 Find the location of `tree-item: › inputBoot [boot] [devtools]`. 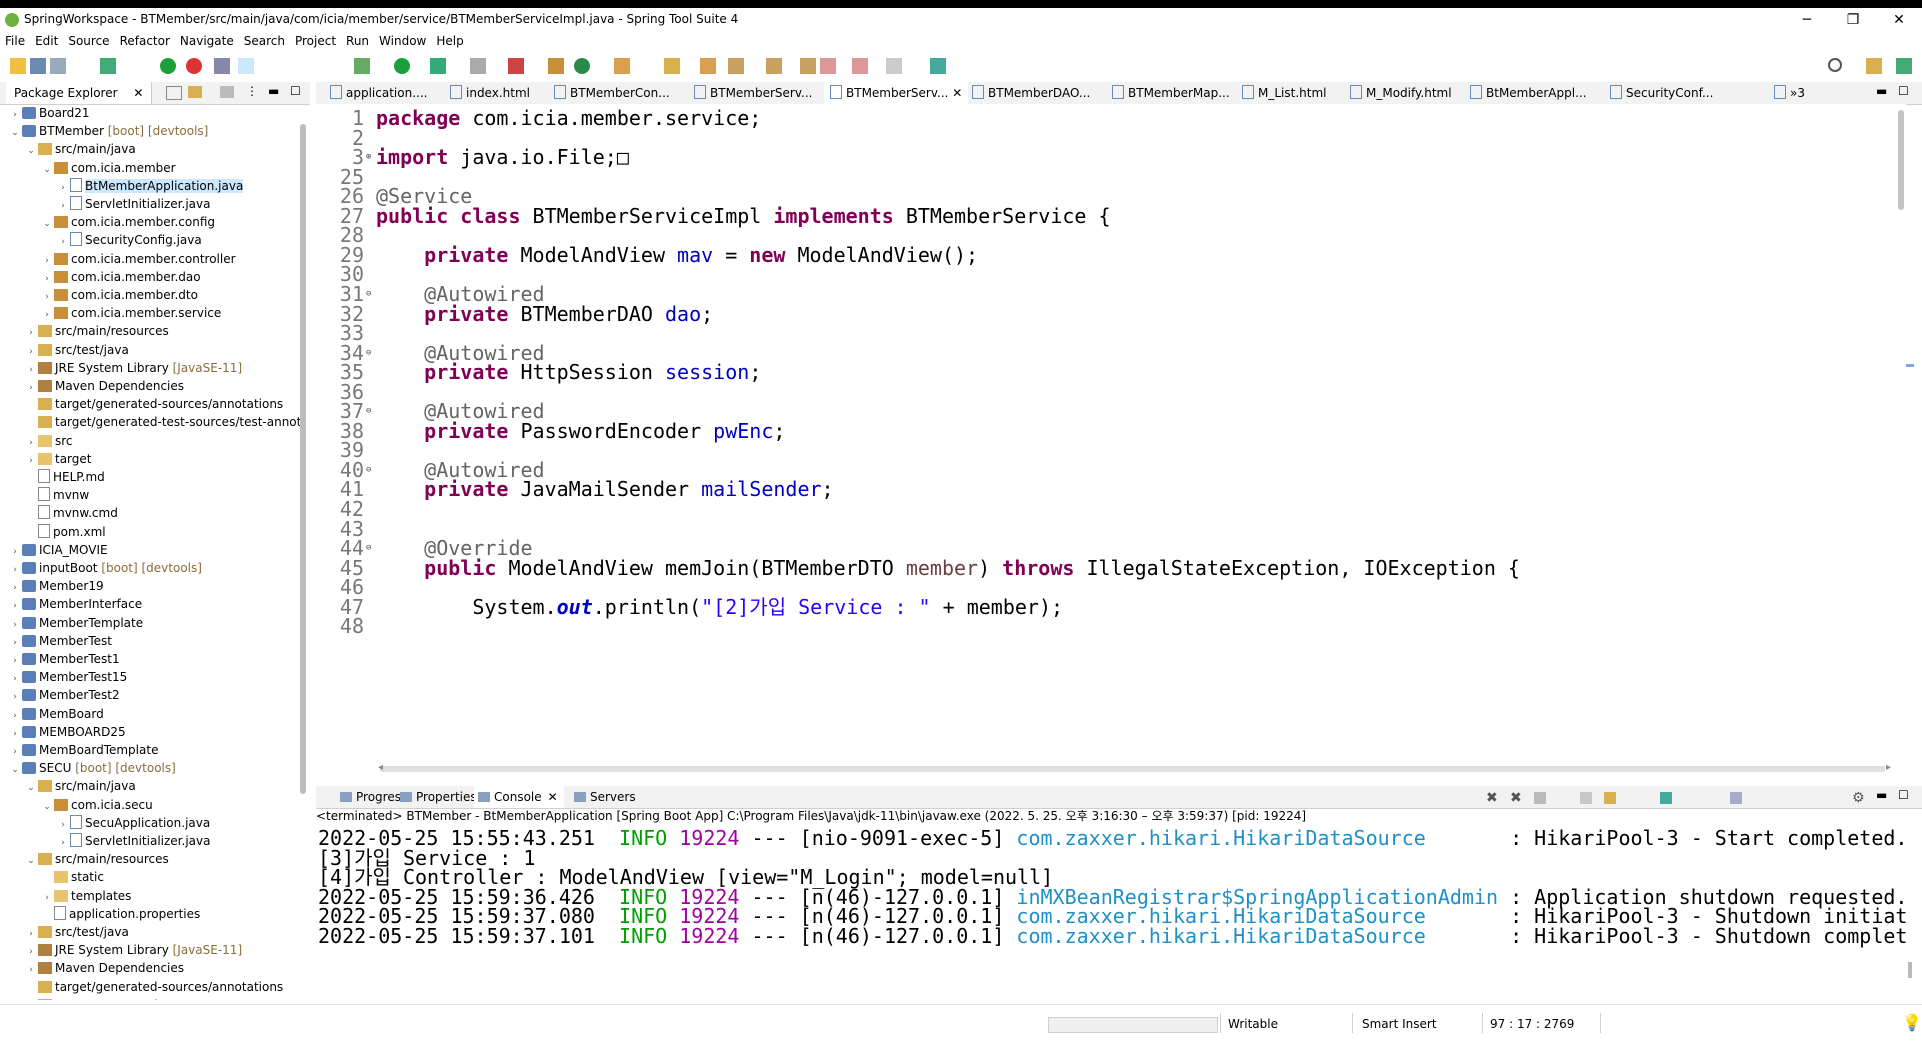

tree-item: › inputBoot [boot] [devtools] is located at coordinates (105, 568).